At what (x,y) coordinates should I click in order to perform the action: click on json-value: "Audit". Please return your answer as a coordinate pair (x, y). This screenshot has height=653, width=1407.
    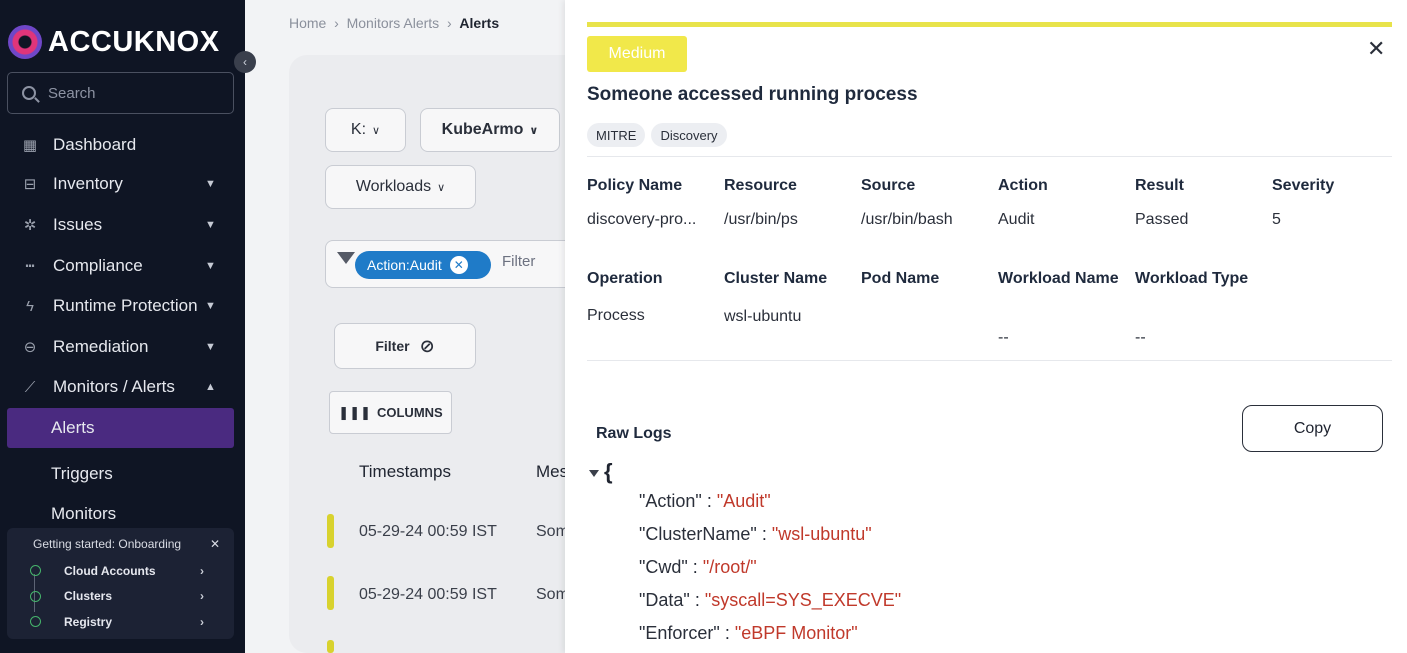
    Looking at the image, I should click on (743, 501).